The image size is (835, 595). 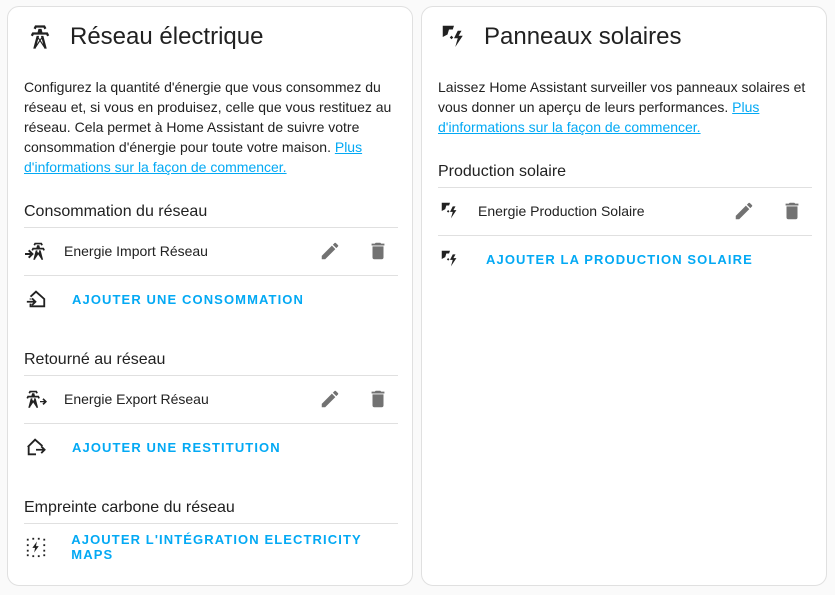 I want to click on add-consumption-button: AJOUTER UNE CONSOMMATION, so click(x=211, y=299).